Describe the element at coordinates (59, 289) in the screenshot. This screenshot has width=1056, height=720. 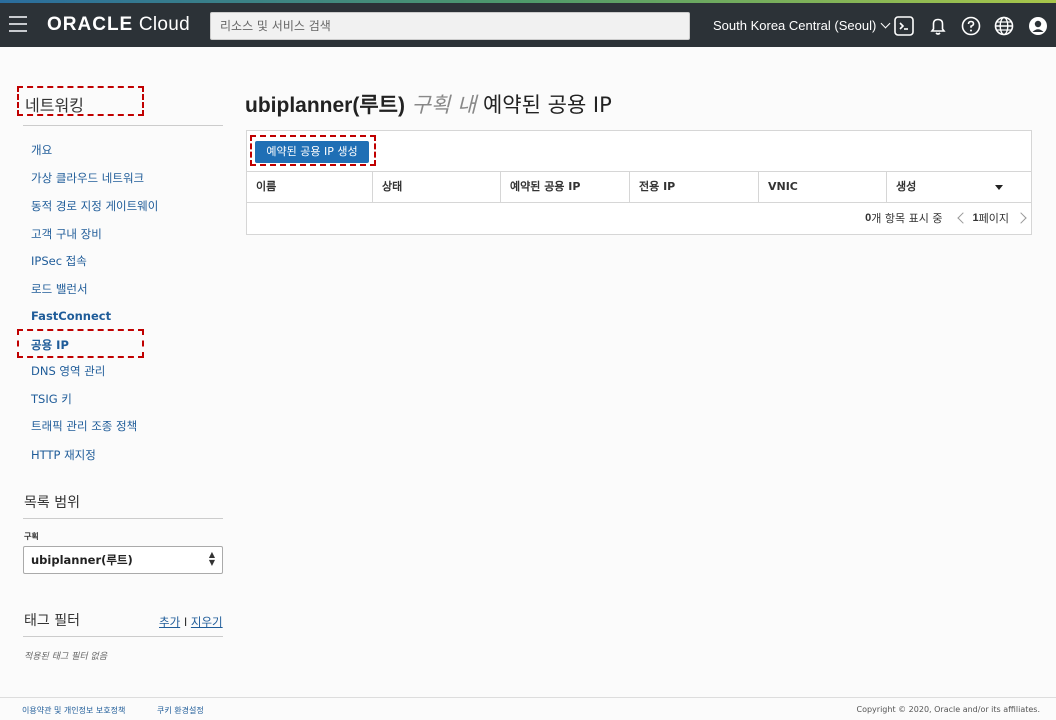
I see `sidebar-item-load-balancer: 로드 밸런서` at that location.